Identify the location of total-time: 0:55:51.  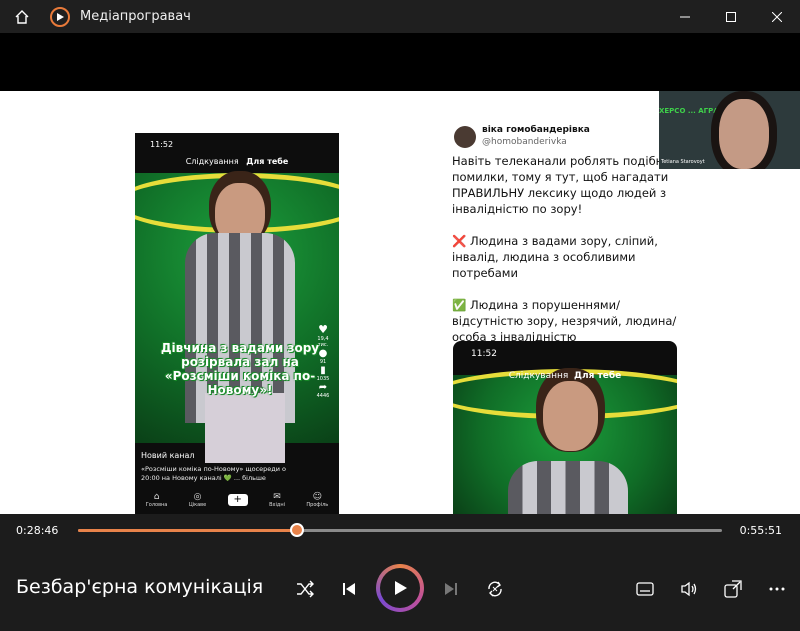
(760, 530).